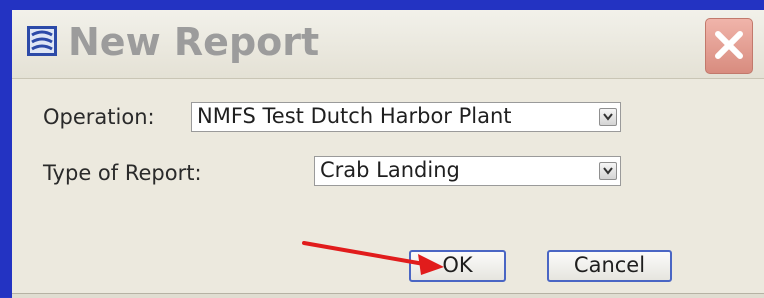 The height and width of the screenshot is (298, 764). I want to click on close-icon, so click(729, 45).